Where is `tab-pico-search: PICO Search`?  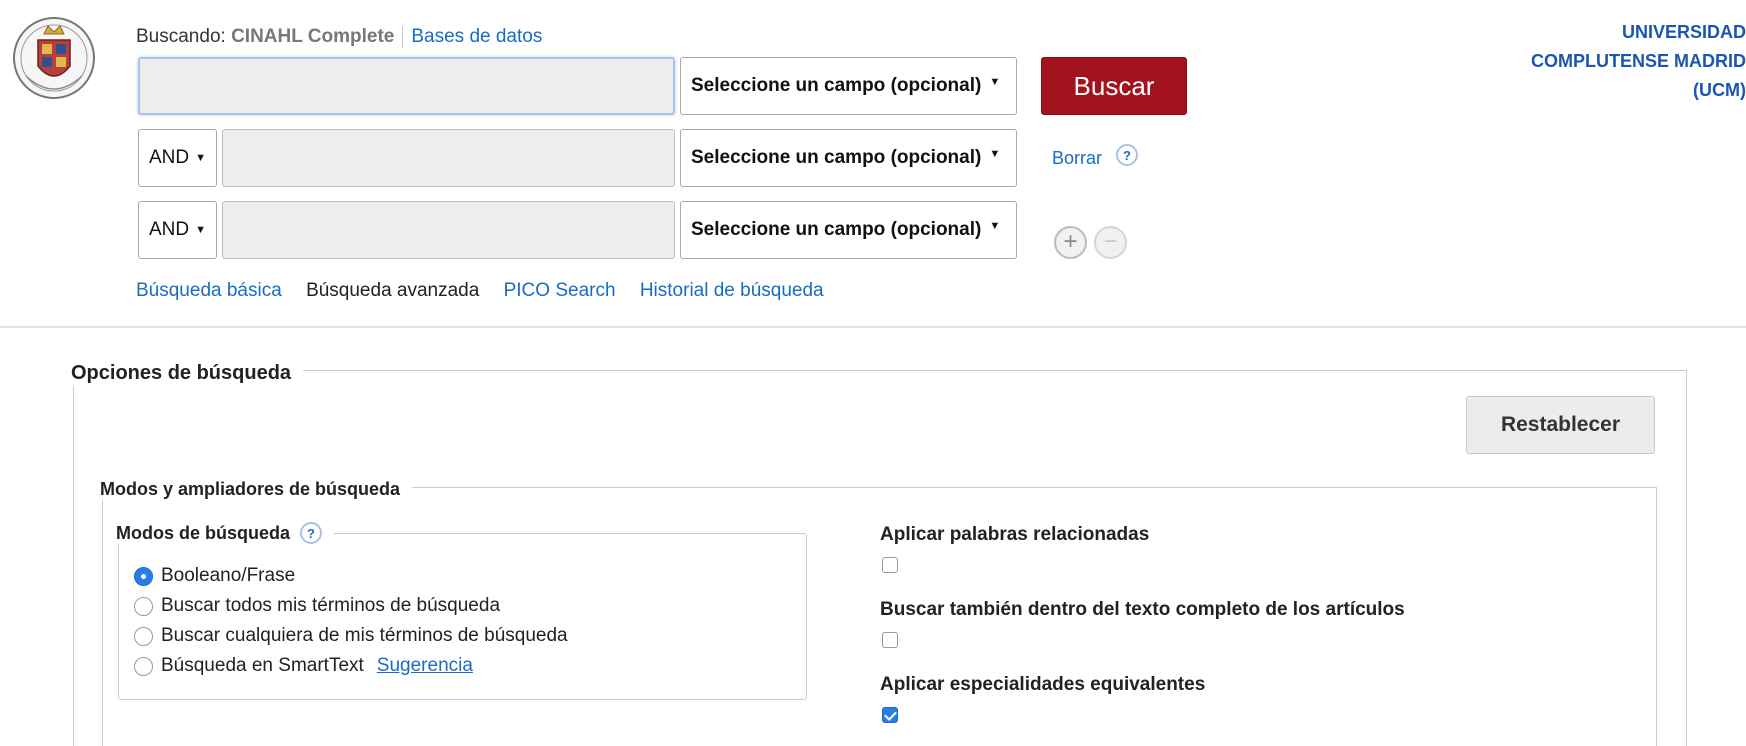 tab-pico-search: PICO Search is located at coordinates (560, 290).